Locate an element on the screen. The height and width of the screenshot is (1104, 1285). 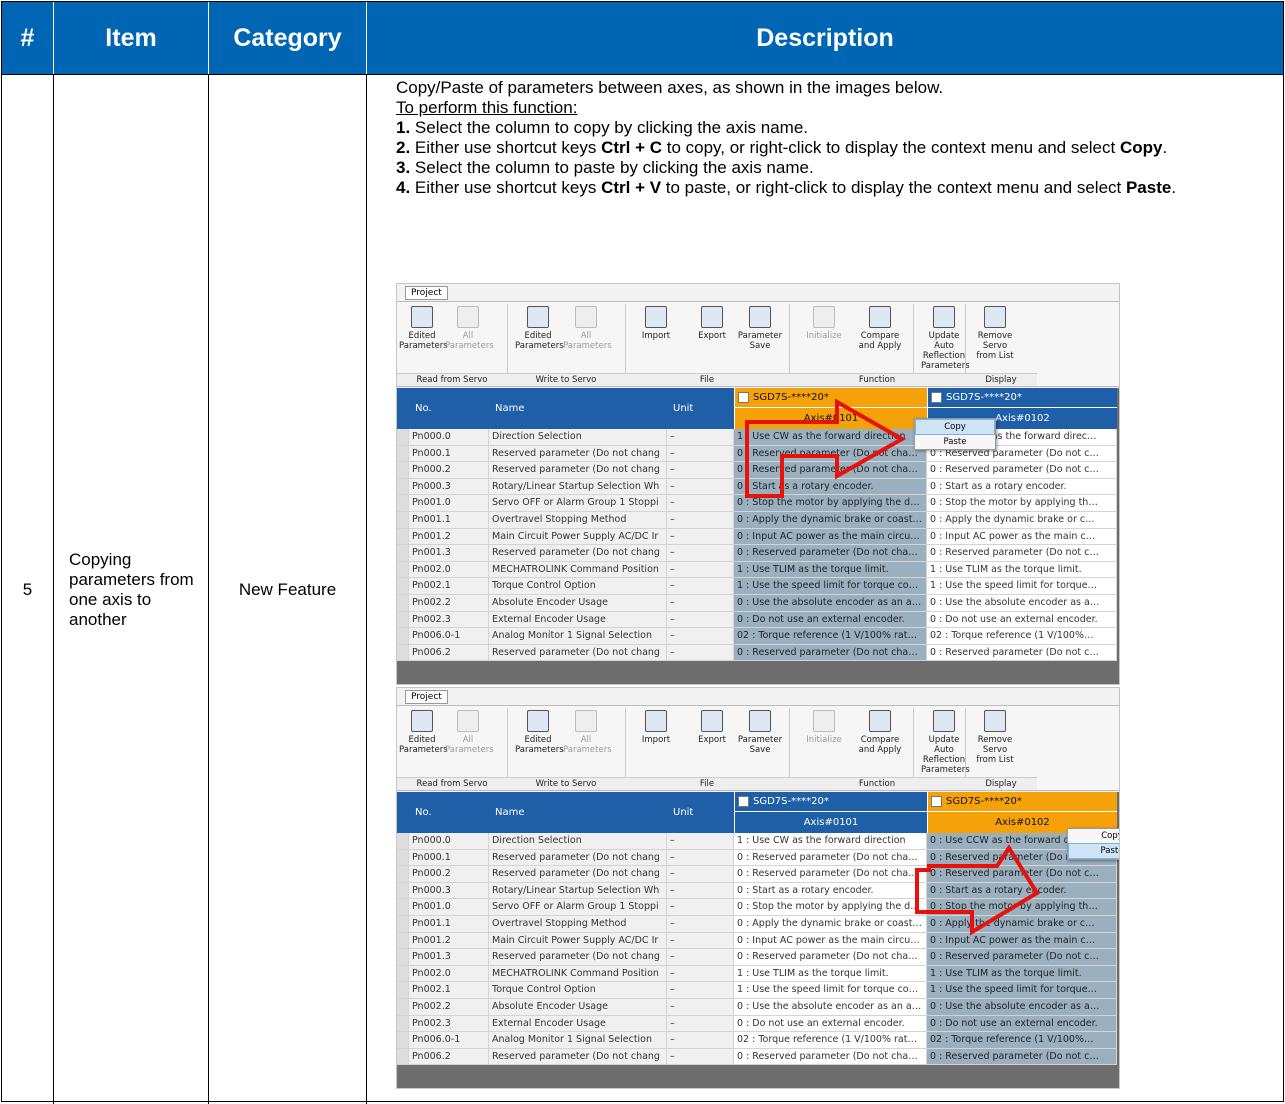
step-4-number: 4. is located at coordinates (403, 187).